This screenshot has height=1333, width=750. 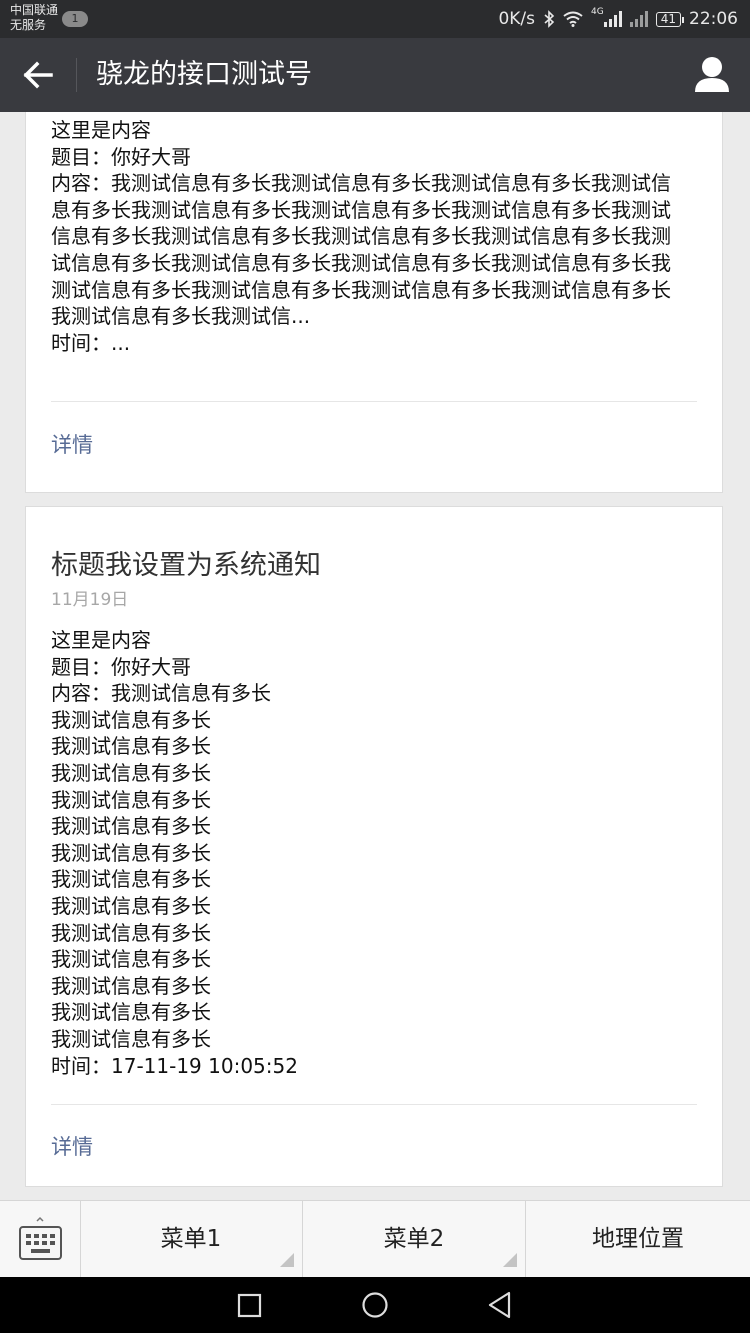 What do you see at coordinates (161, 693) in the screenshot?
I see `body-line: 内容：我测试信息有多长` at bounding box center [161, 693].